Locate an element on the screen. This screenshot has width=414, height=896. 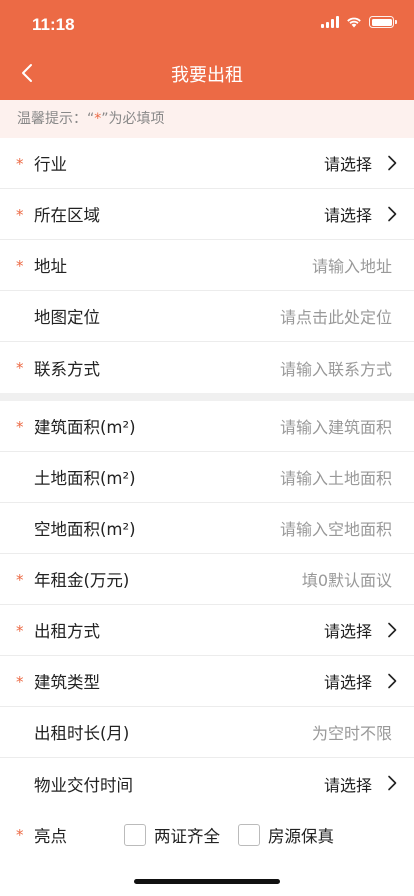
required-notice: 温馨提示：“*”为必填项 is located at coordinates (207, 119).